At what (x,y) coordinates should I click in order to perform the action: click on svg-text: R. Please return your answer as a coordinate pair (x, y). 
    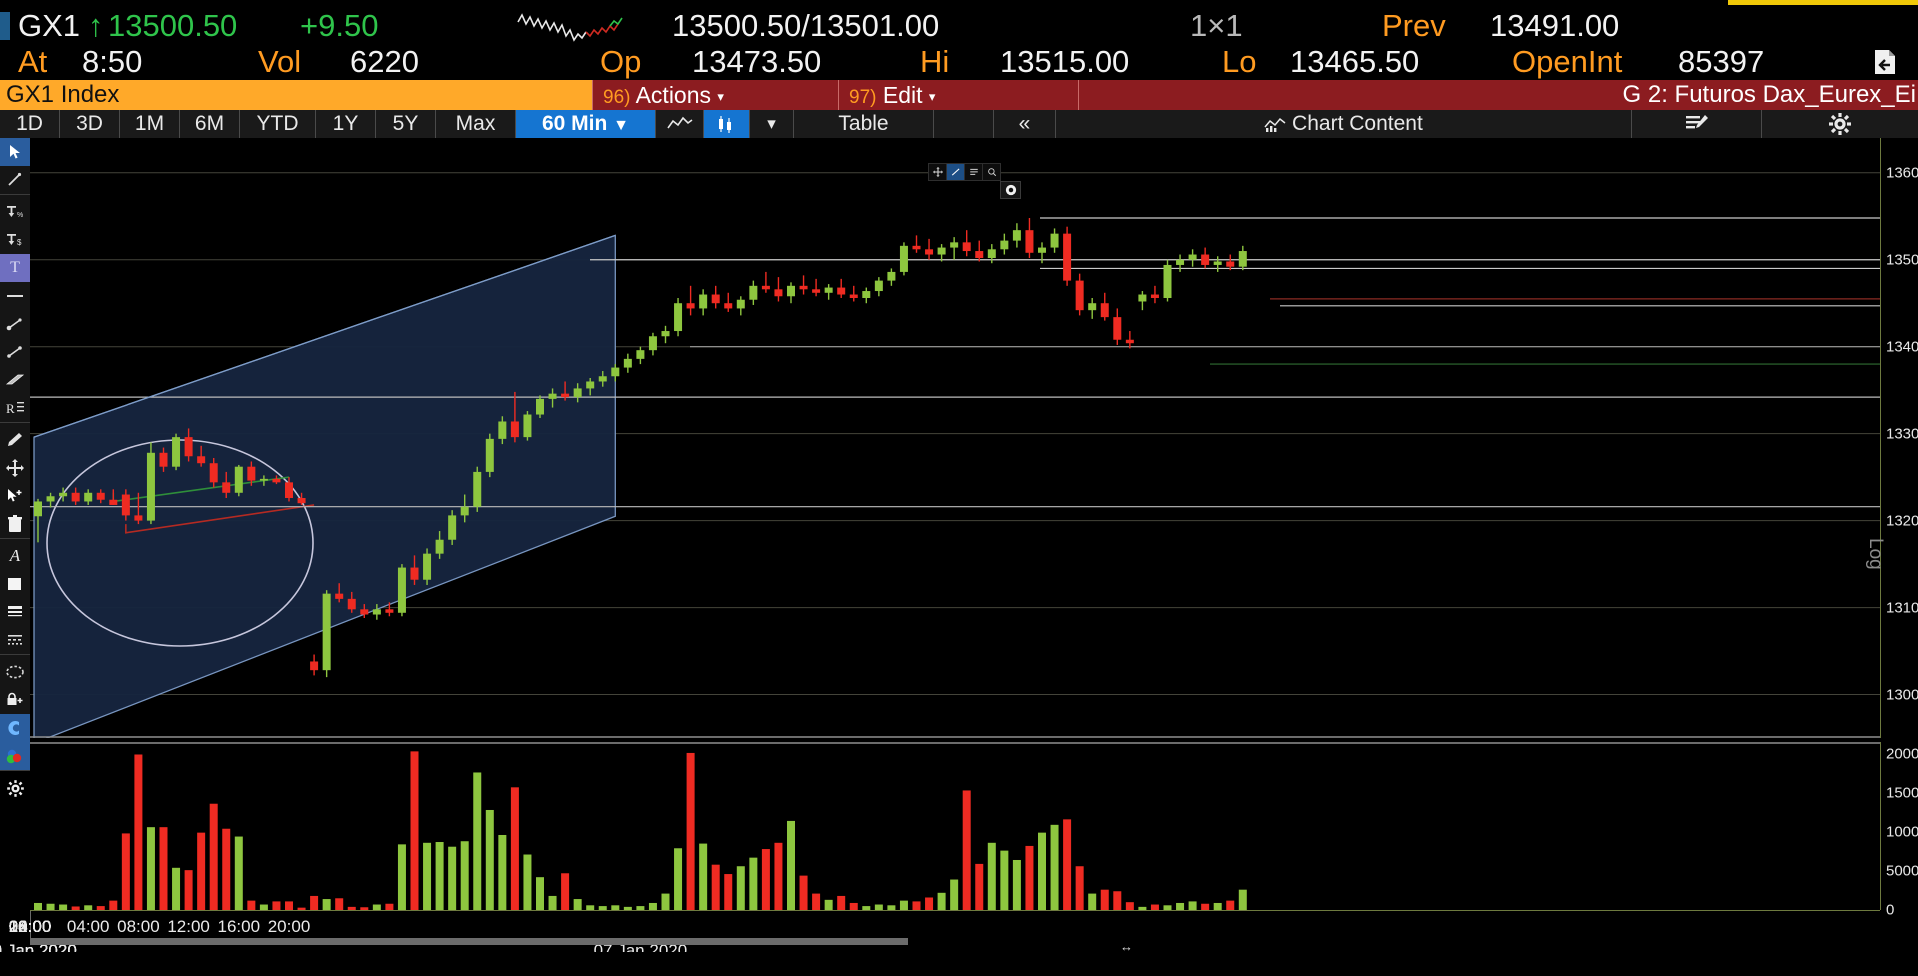
    Looking at the image, I should click on (10, 408).